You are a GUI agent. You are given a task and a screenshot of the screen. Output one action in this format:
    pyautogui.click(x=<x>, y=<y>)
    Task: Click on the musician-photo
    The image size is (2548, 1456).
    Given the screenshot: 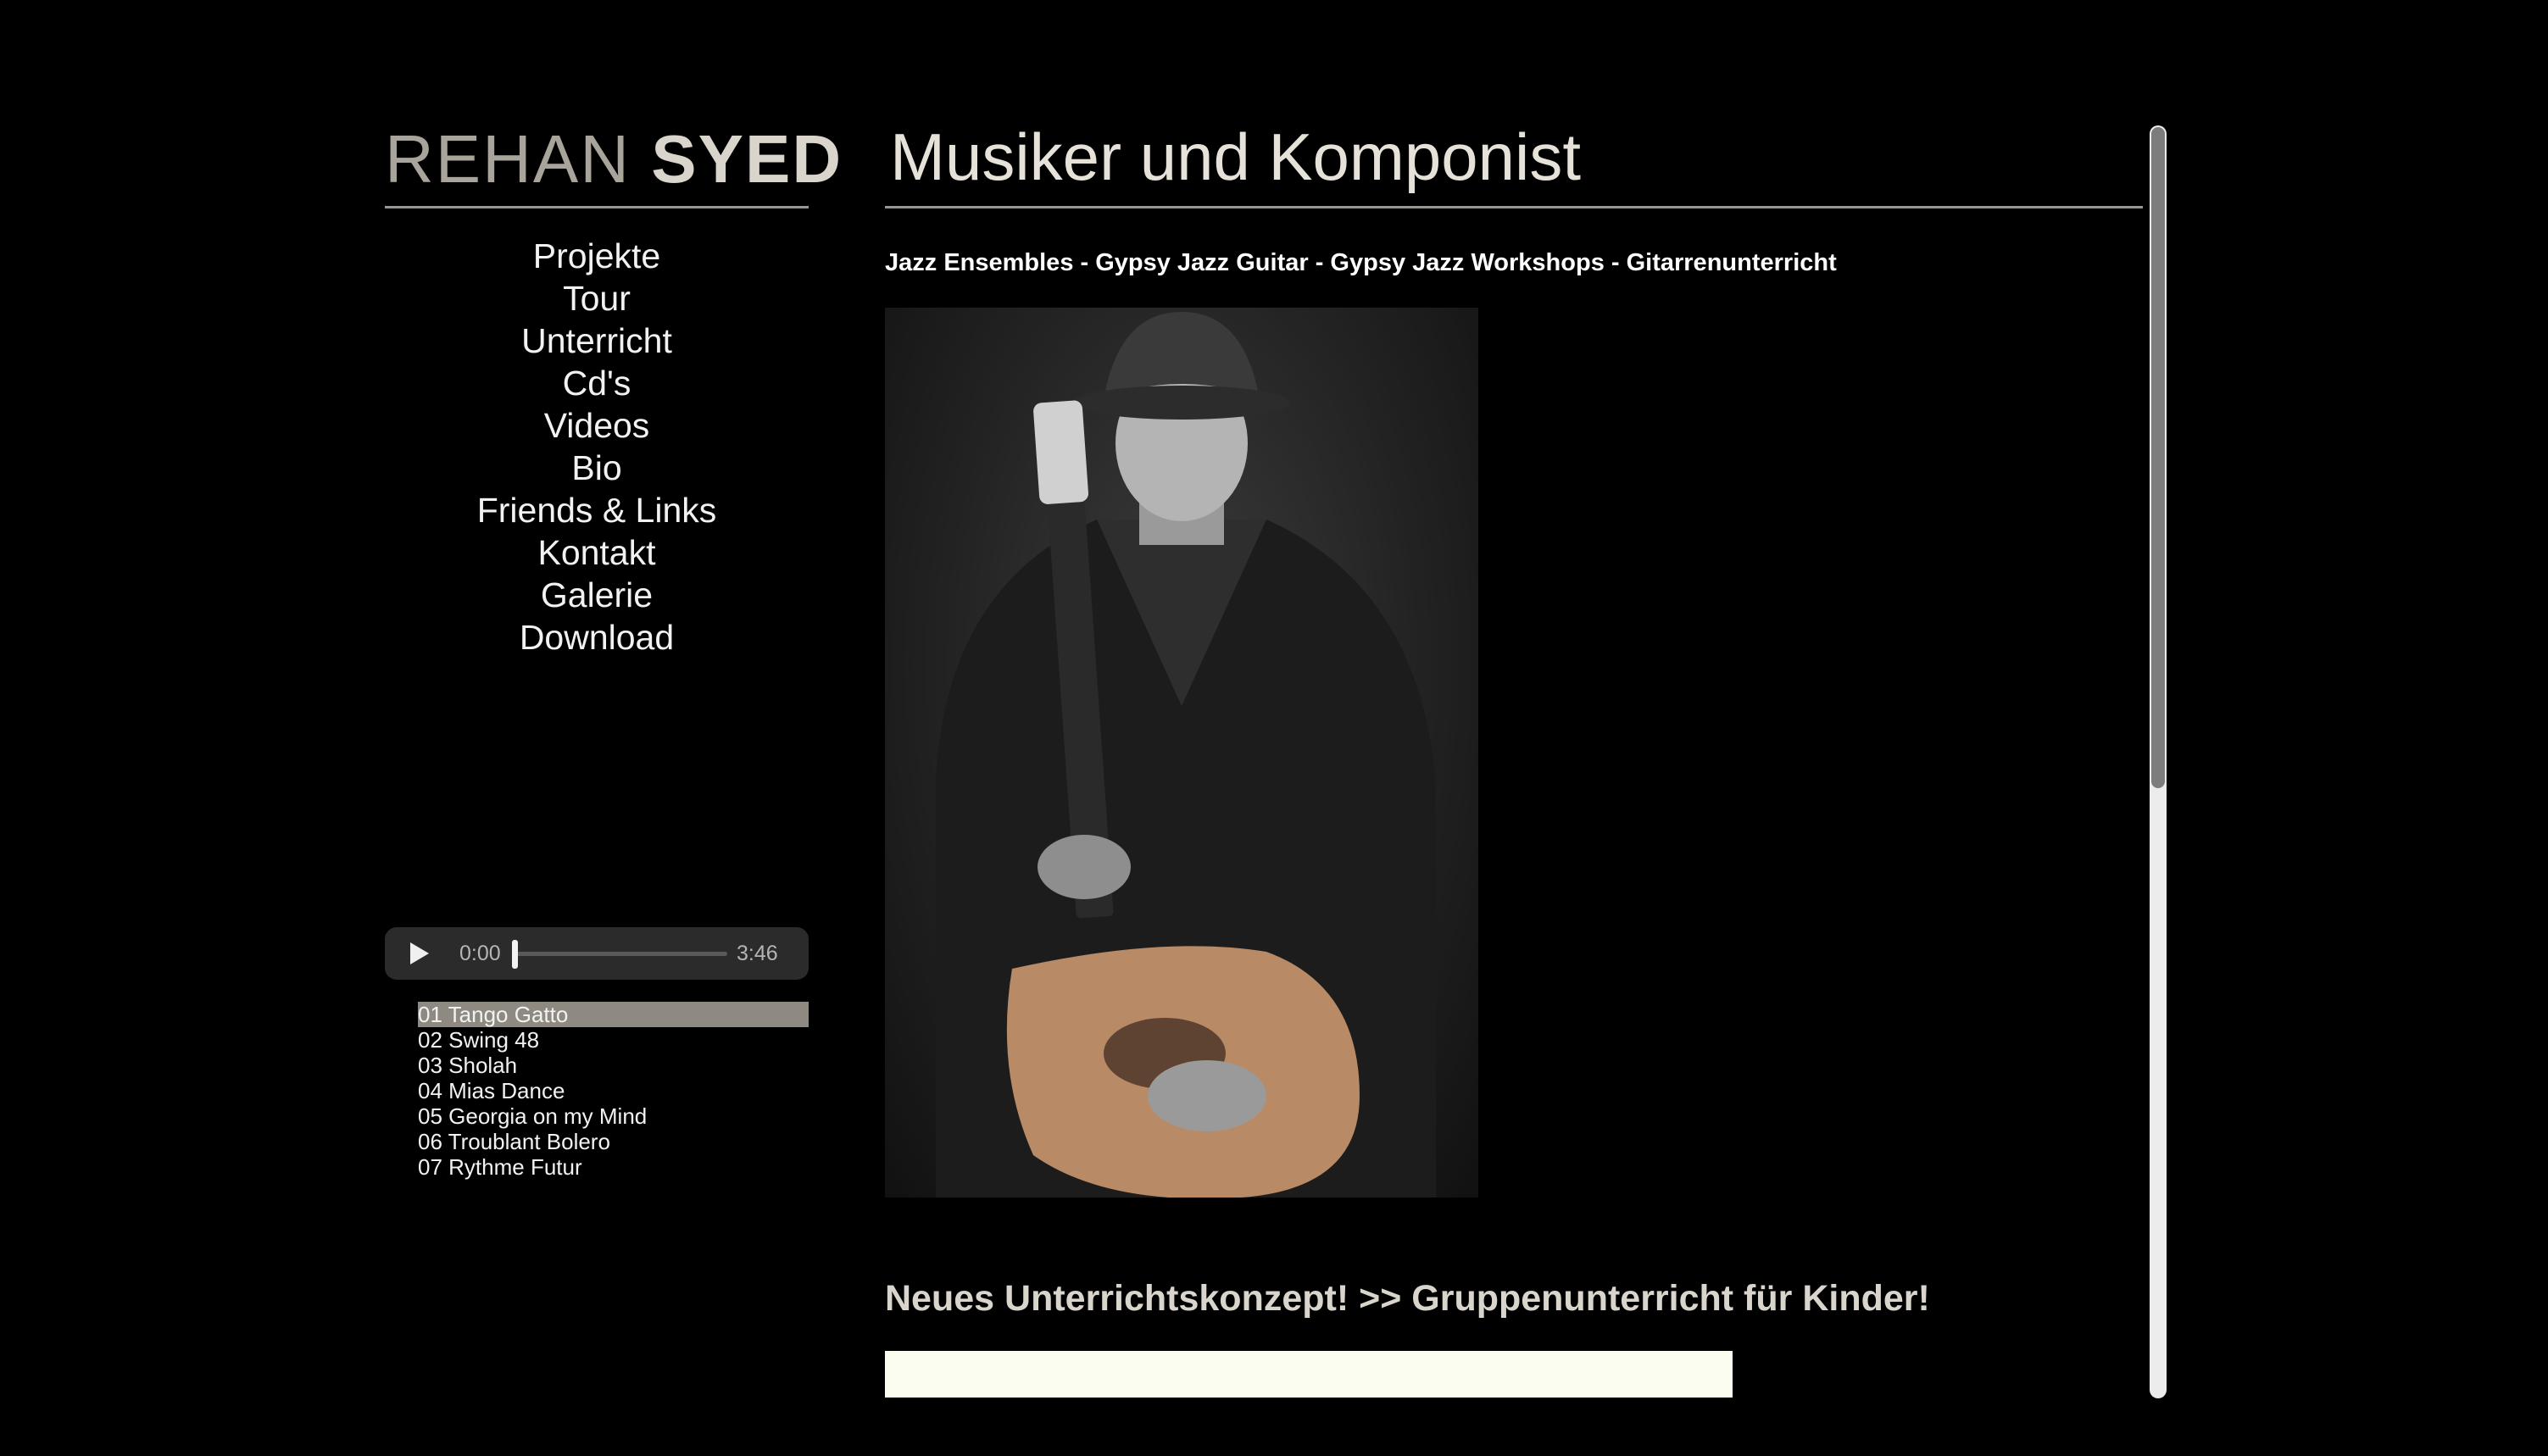 What is the action you would take?
    pyautogui.click(x=1181, y=753)
    